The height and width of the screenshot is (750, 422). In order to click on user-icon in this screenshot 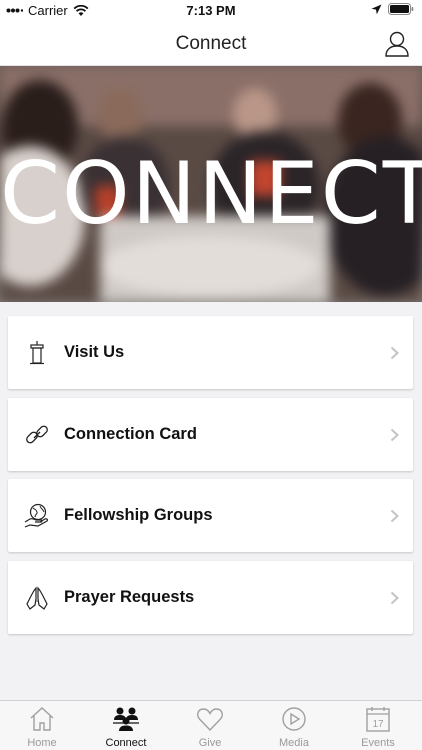, I will do `click(397, 44)`.